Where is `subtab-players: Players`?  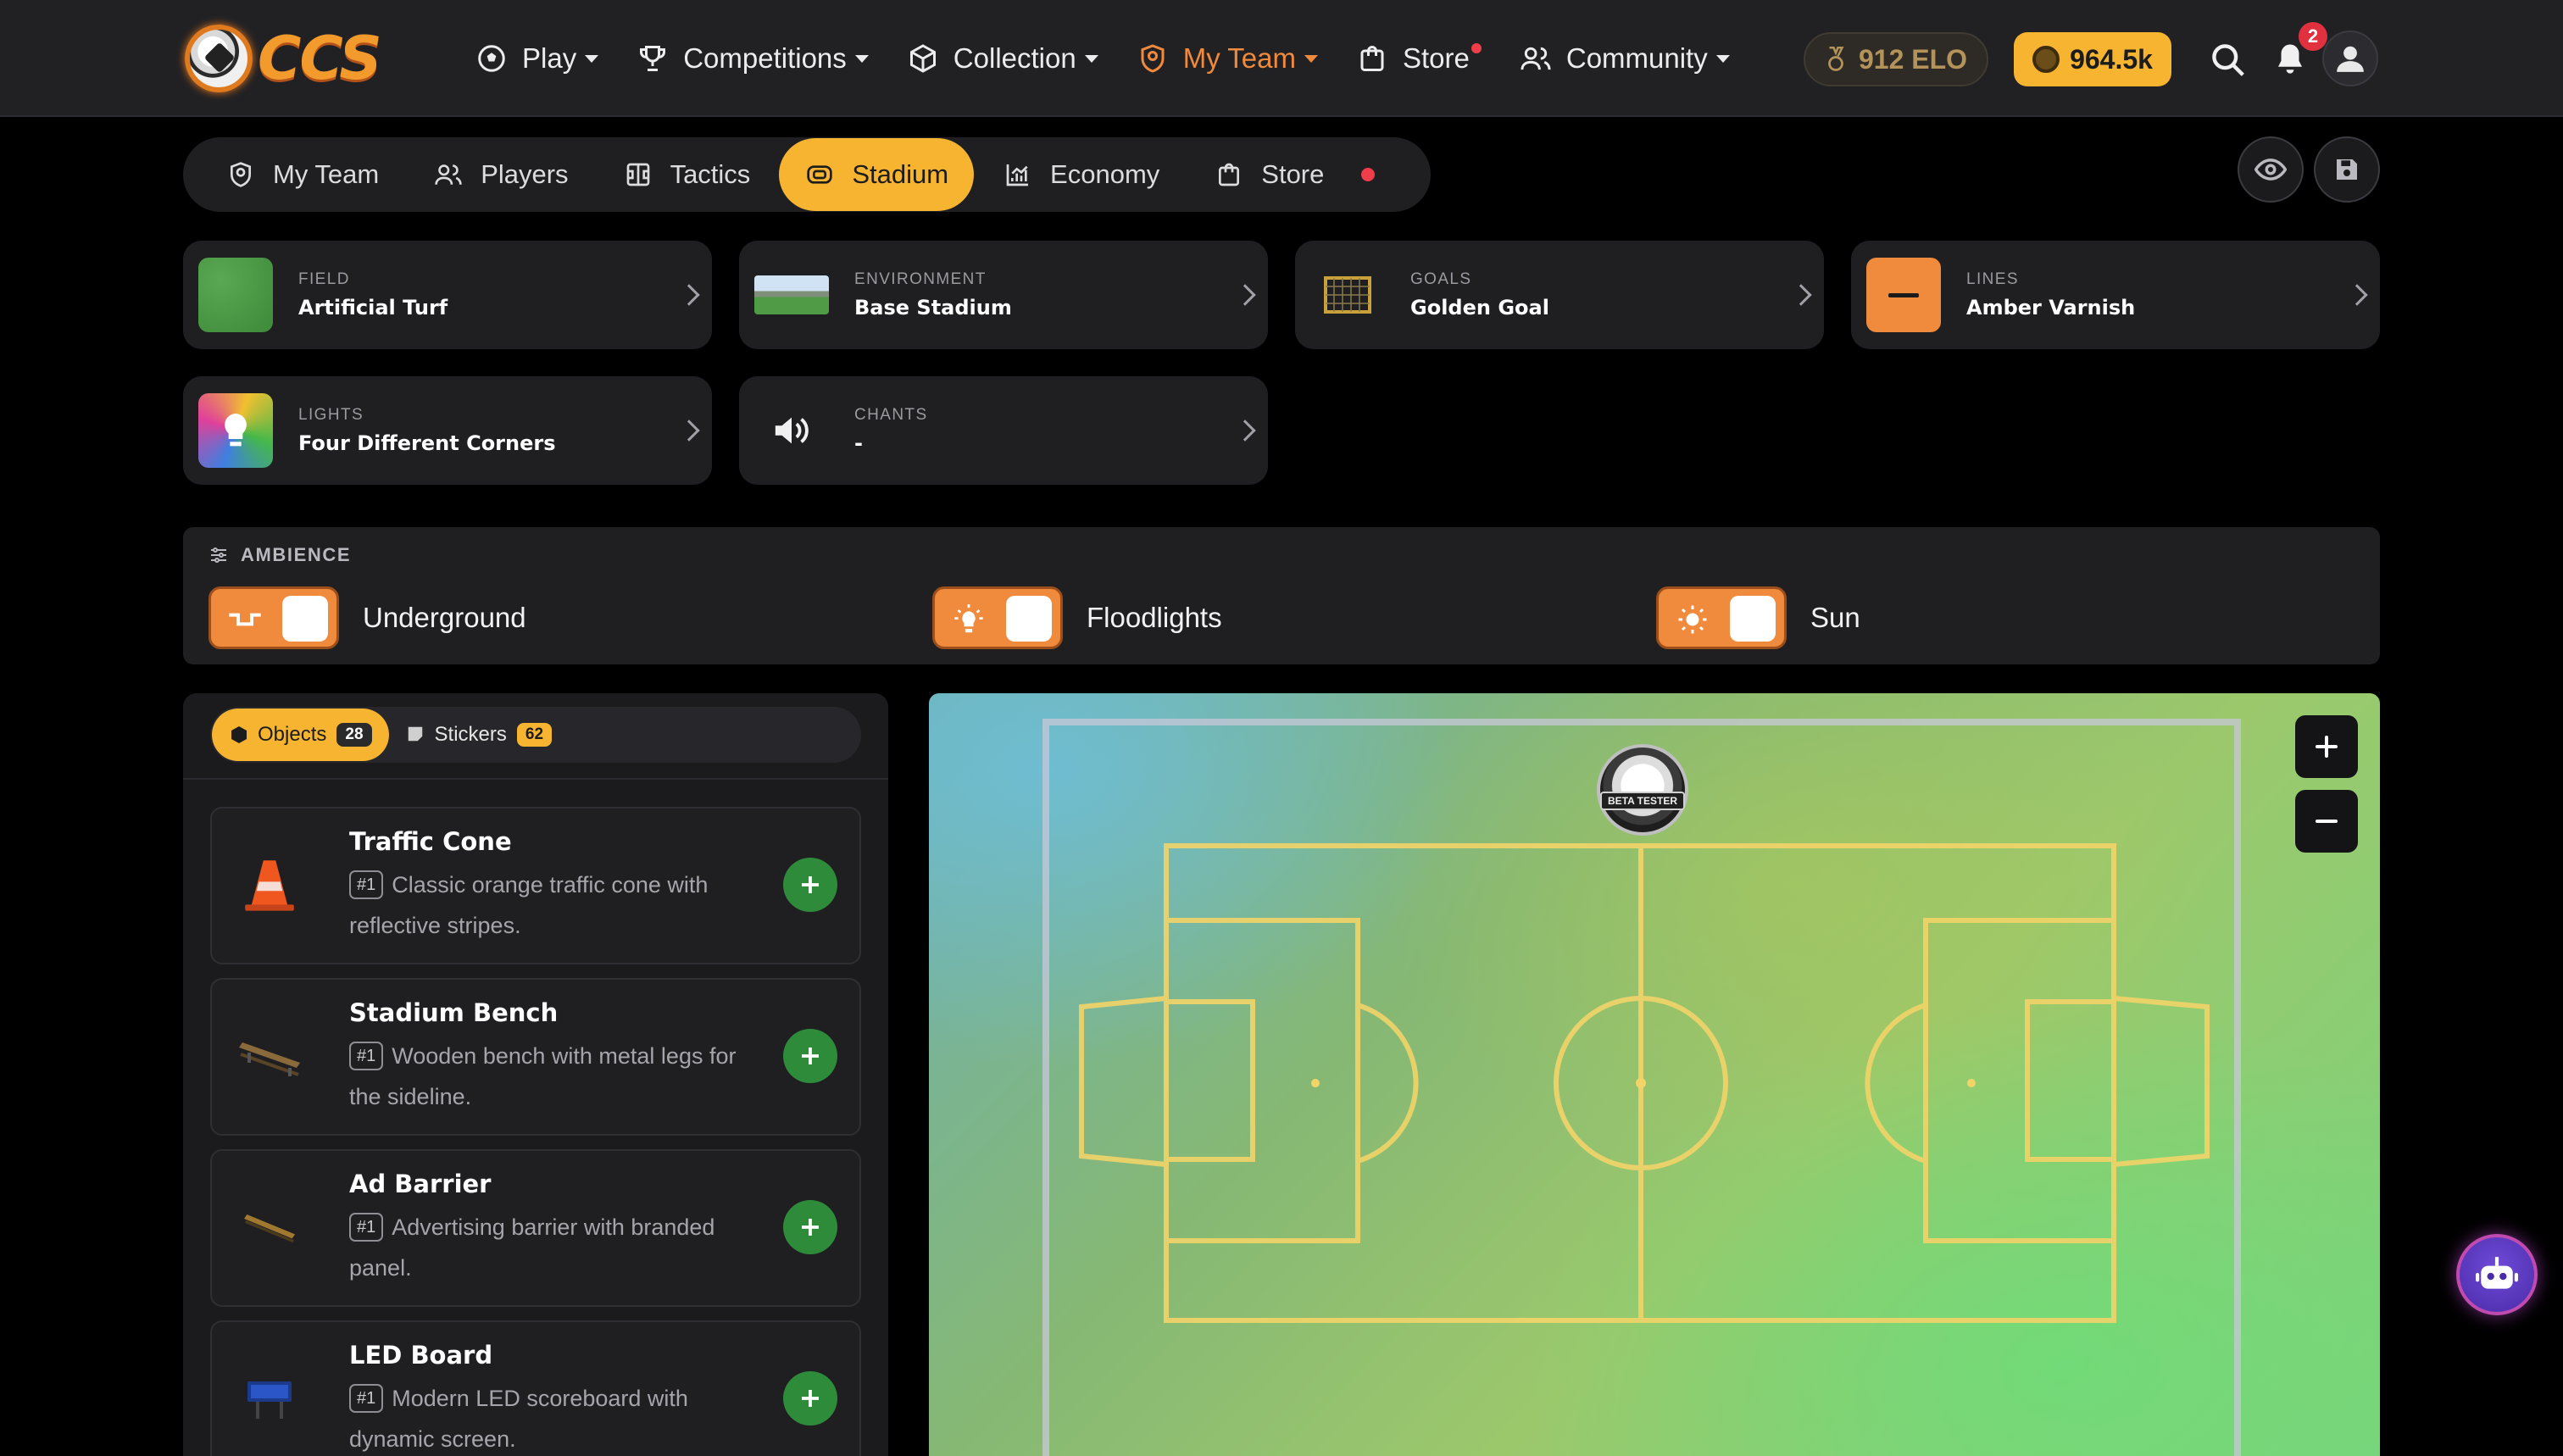 subtab-players: Players is located at coordinates (500, 174).